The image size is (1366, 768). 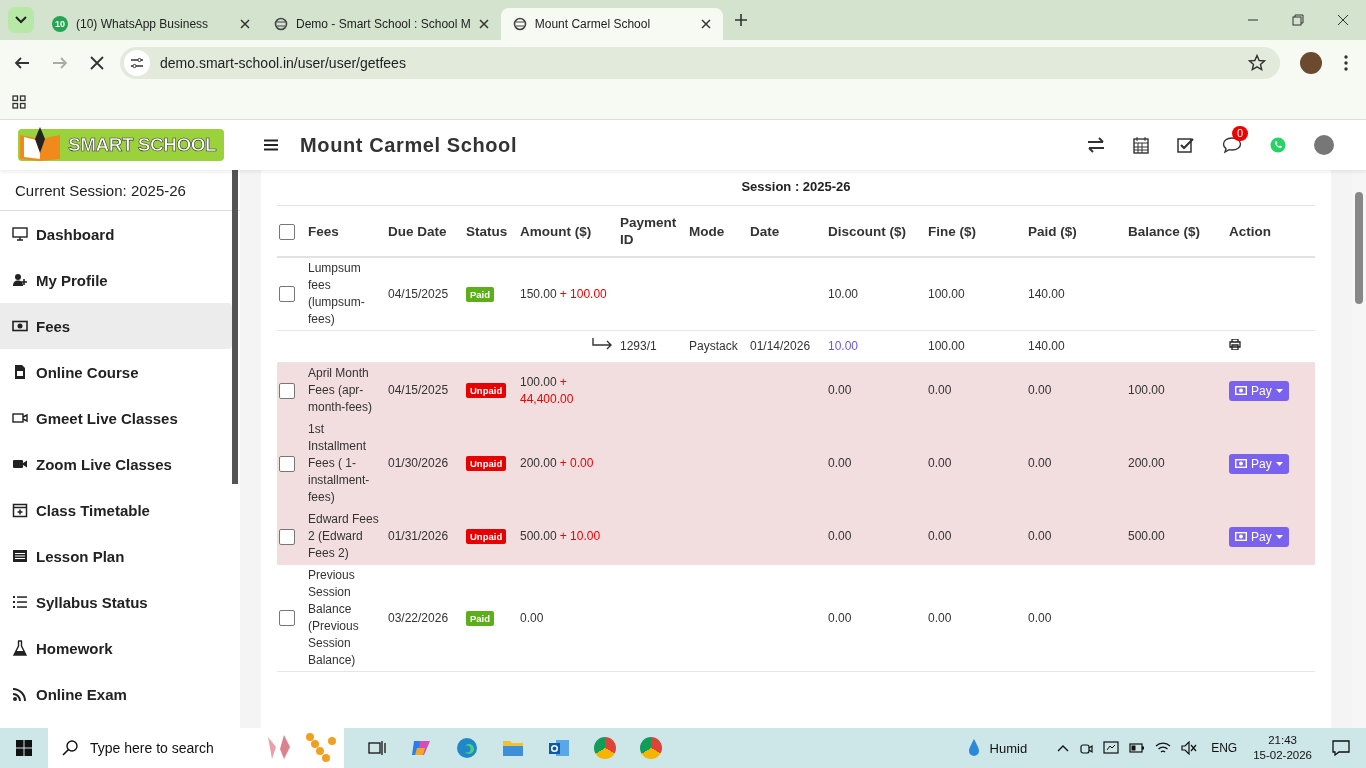 What do you see at coordinates (1189, 748) in the screenshot?
I see `muted-speaker-icon` at bounding box center [1189, 748].